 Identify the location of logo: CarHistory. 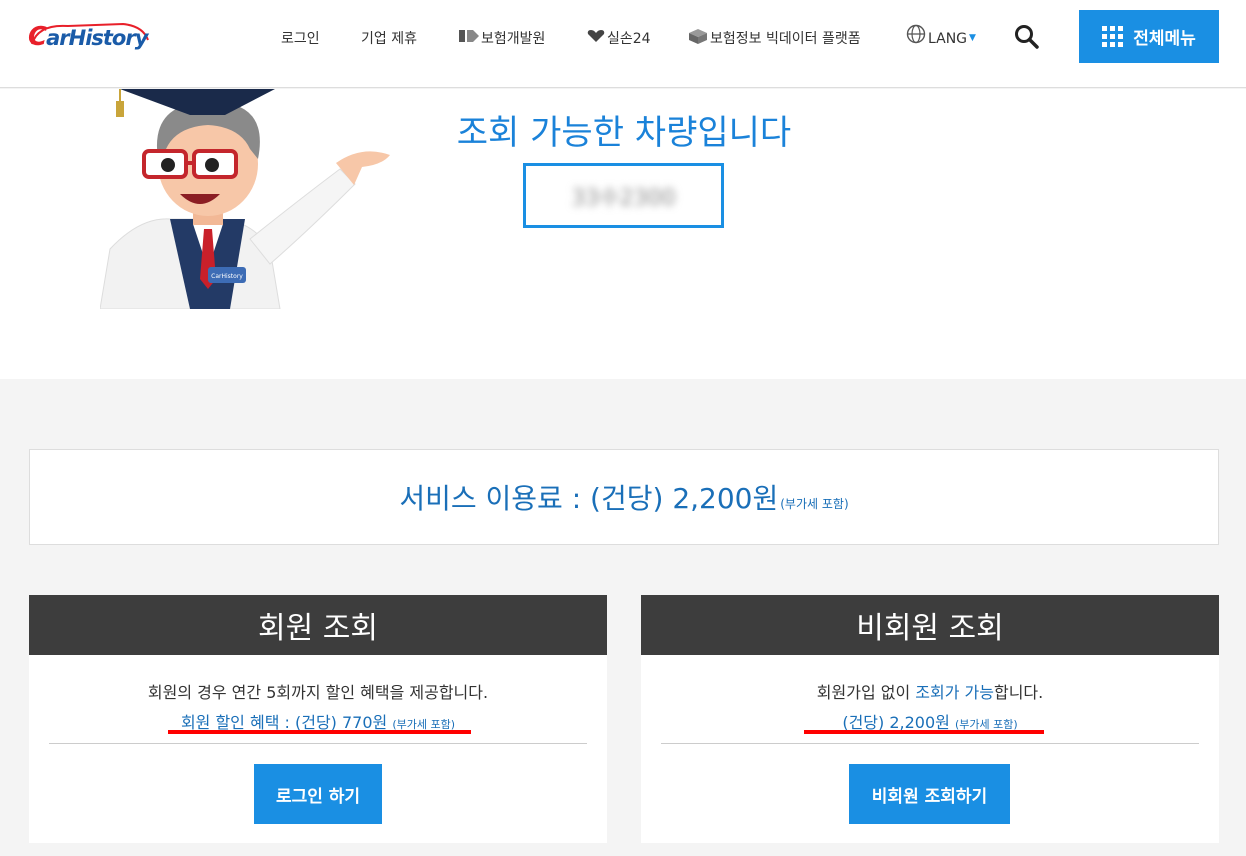
(89, 38).